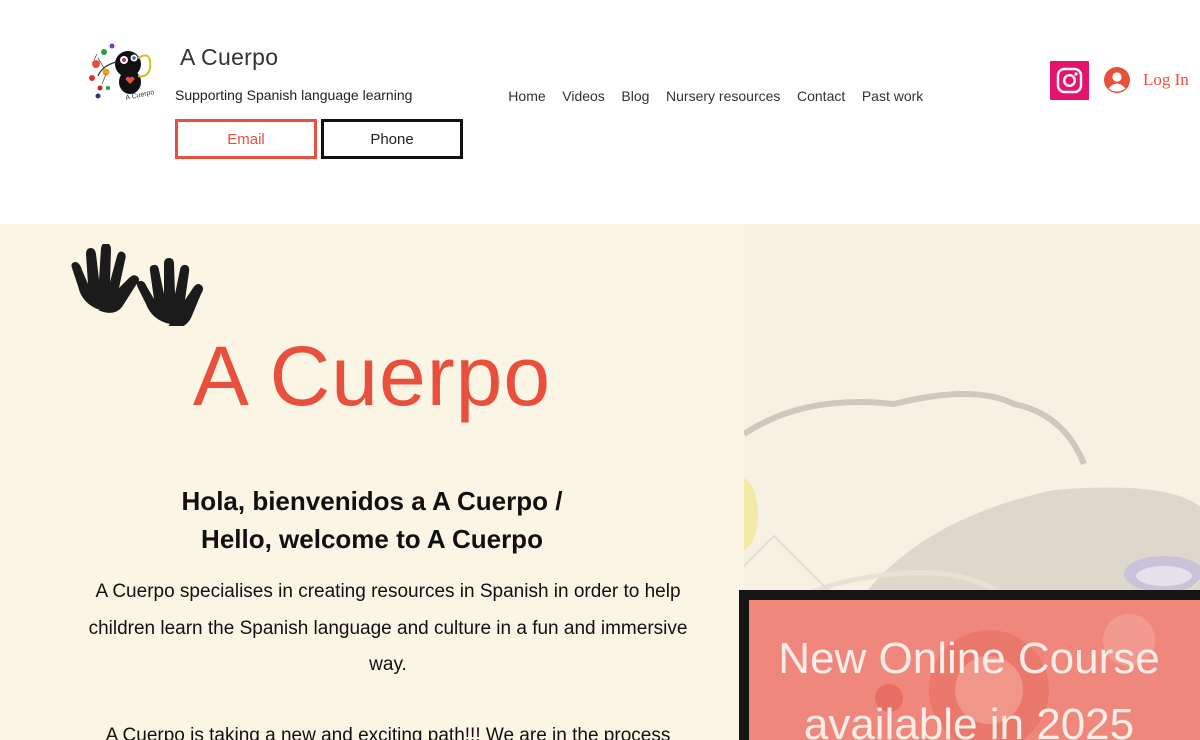 Image resolution: width=1200 pixels, height=740 pixels. Describe the element at coordinates (372, 501) in the screenshot. I see `welcome-line-spanish: Hola, bienvenidos a A Cuerpo /` at that location.